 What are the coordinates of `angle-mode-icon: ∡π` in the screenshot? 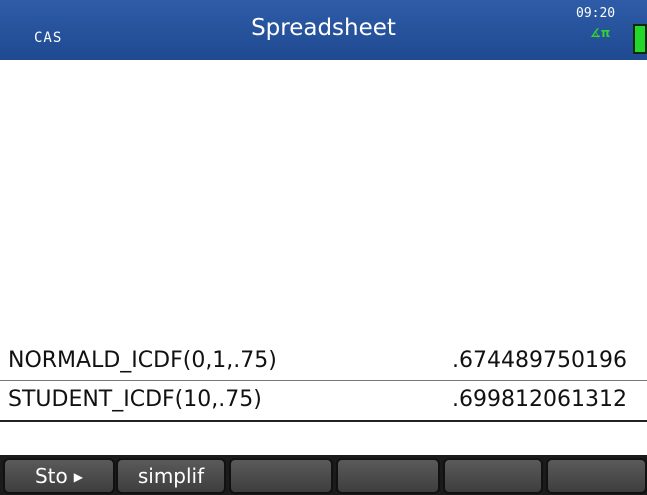 It's located at (600, 33).